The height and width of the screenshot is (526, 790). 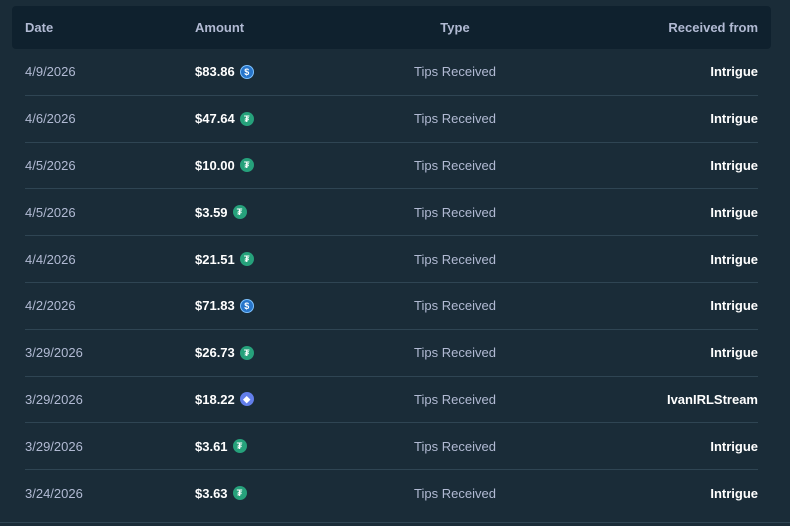 What do you see at coordinates (391, 447) in the screenshot?
I see `table-row: 3/29/2026 $3.61 ₮ Tips Received Intrigue` at bounding box center [391, 447].